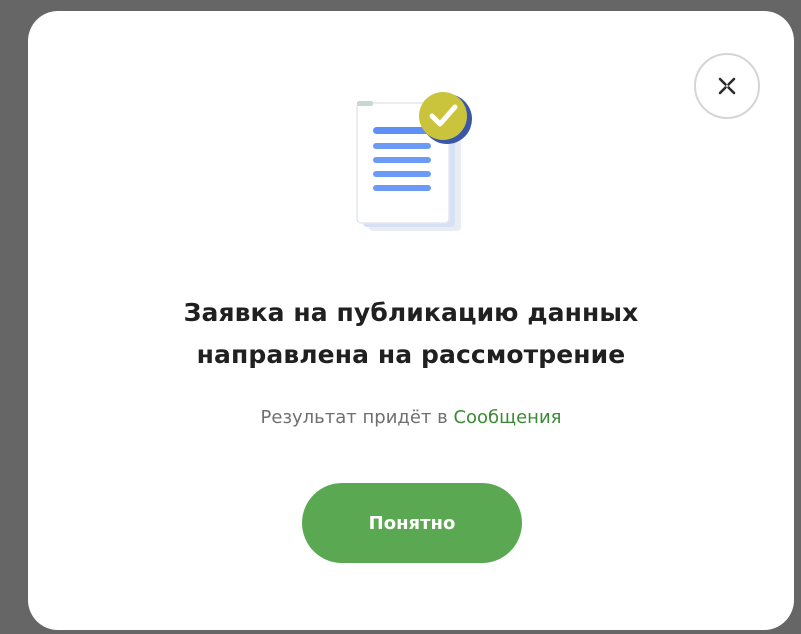 The height and width of the screenshot is (634, 801). Describe the element at coordinates (412, 523) in the screenshot. I see `ok-button: Понятно` at that location.